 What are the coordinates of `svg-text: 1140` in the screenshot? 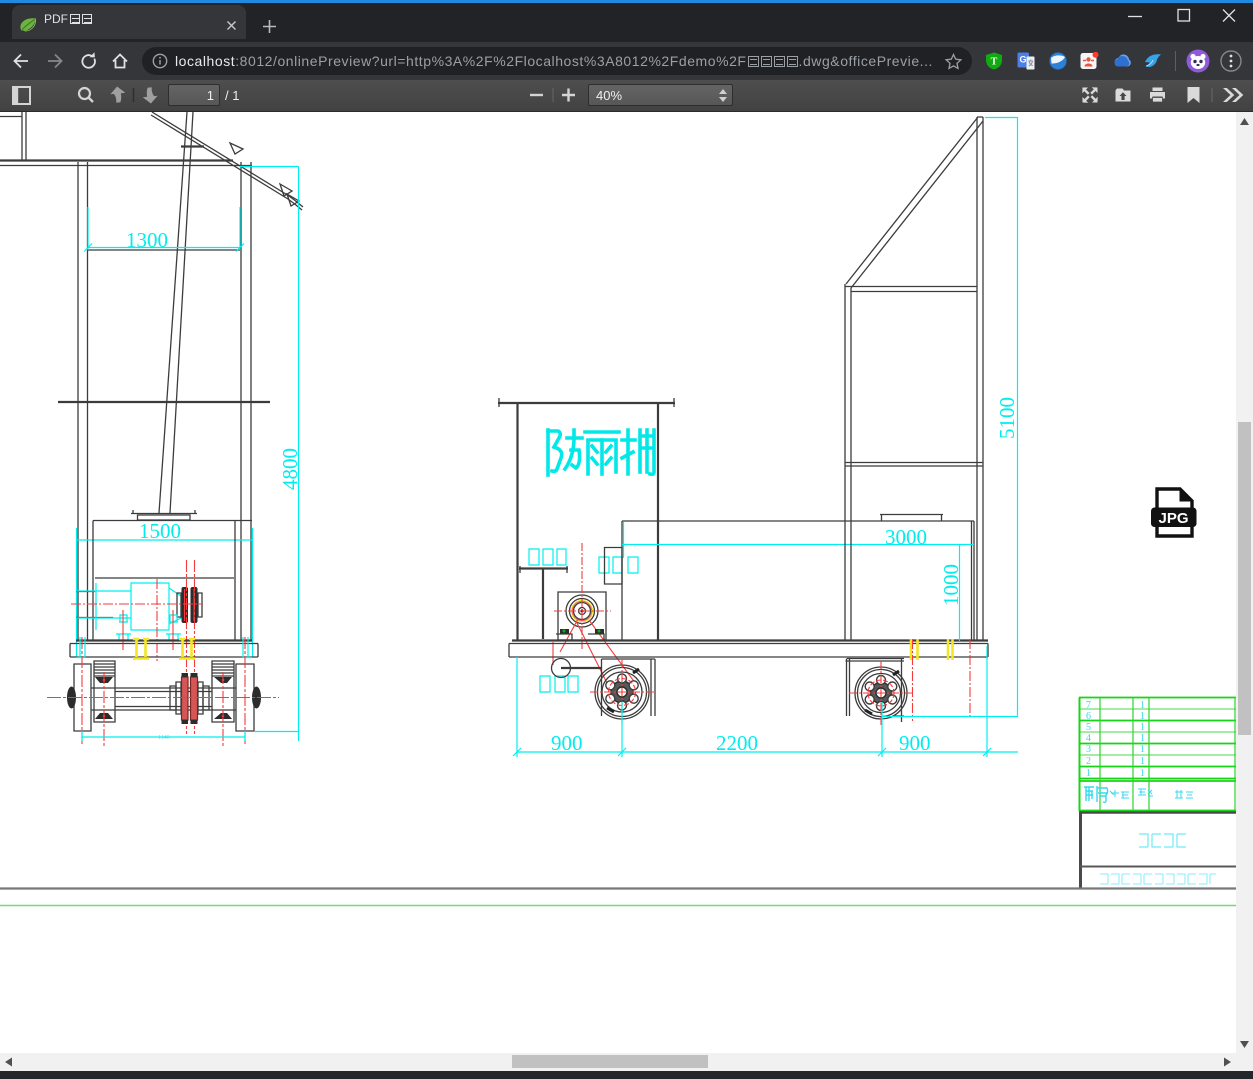 It's located at (164, 738).